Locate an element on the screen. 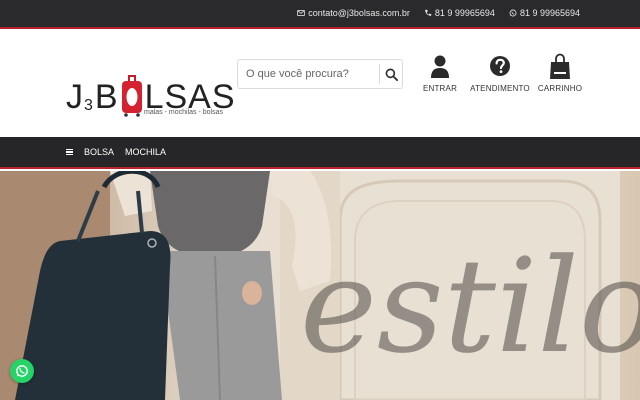 The image size is (640, 400). phone-text: 81 9 99965694 is located at coordinates (464, 13).